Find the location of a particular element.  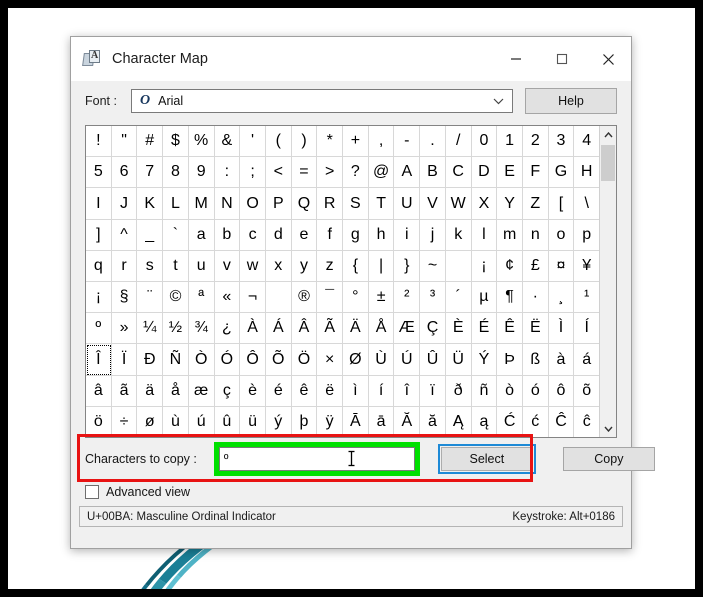

character-cell: ¯ is located at coordinates (330, 298).